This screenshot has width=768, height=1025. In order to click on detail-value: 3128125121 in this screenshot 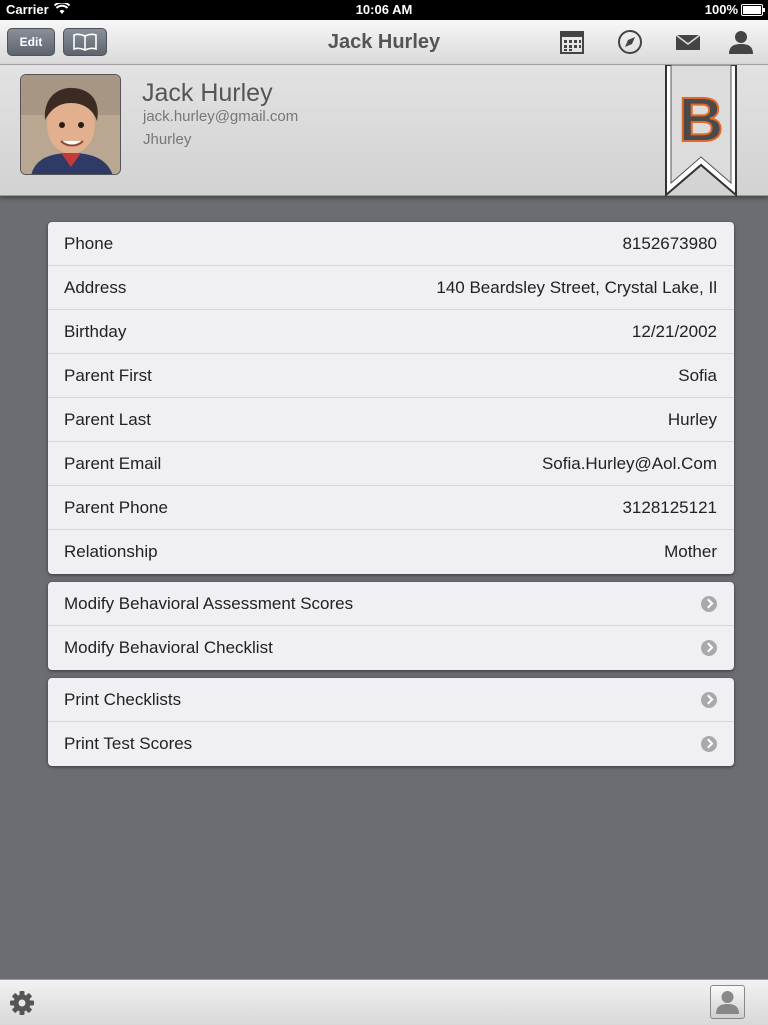, I will do `click(669, 507)`.